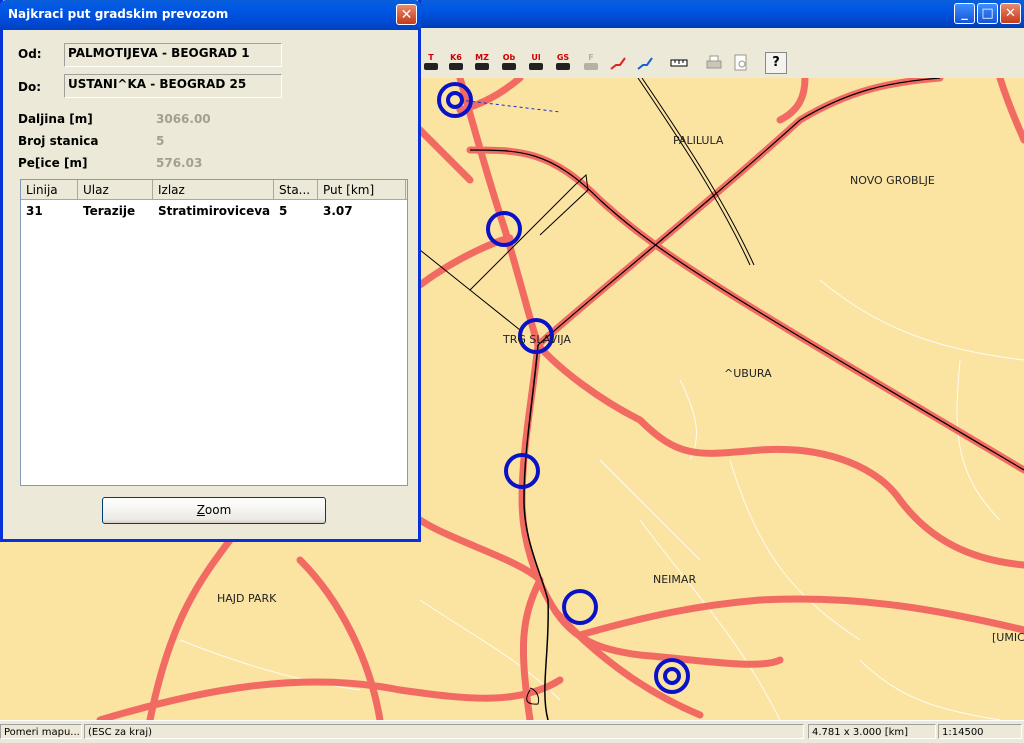  Describe the element at coordinates (200, 510) in the screenshot. I see `zoom-accel: Z` at that location.